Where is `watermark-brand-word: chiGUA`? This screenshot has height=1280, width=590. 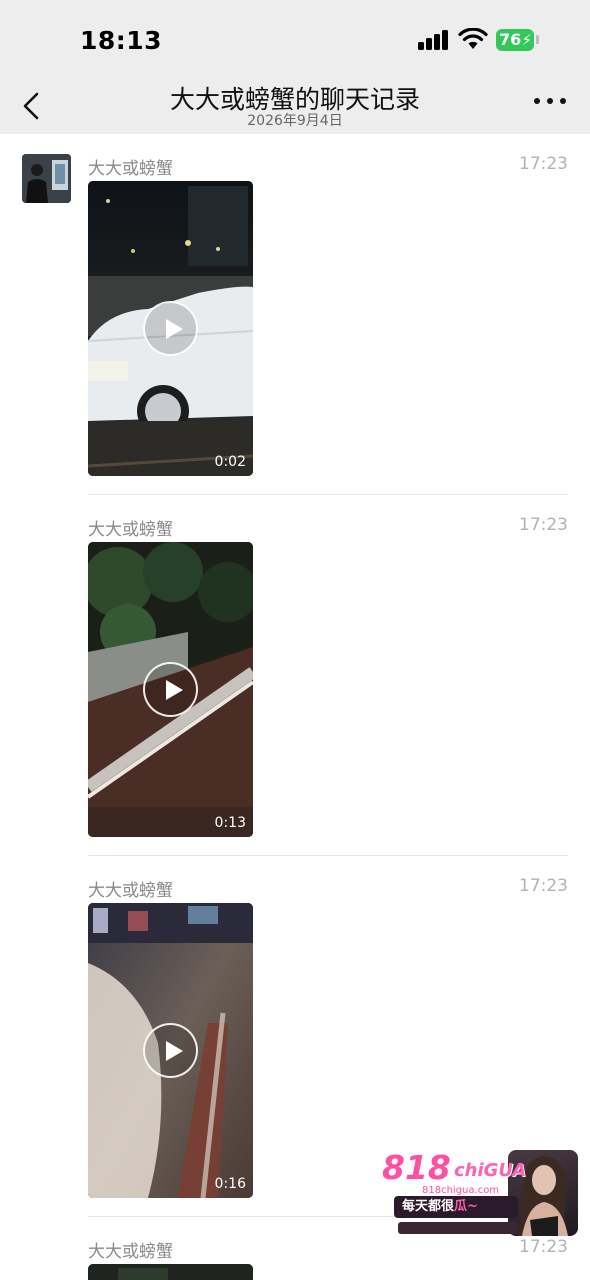 watermark-brand-word: chiGUA is located at coordinates (490, 1170).